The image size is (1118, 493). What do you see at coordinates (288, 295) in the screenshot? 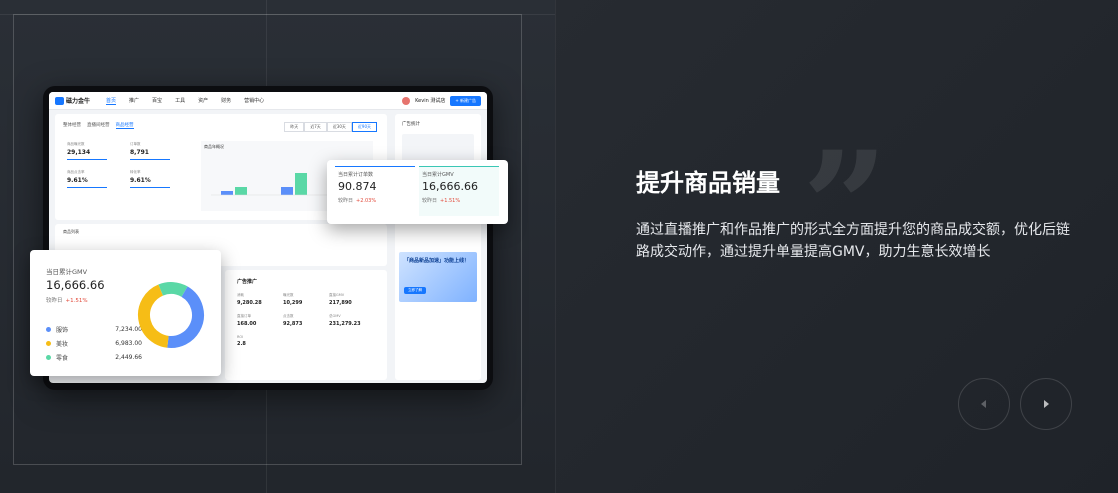
I see `ad-label: 曝光数` at bounding box center [288, 295].